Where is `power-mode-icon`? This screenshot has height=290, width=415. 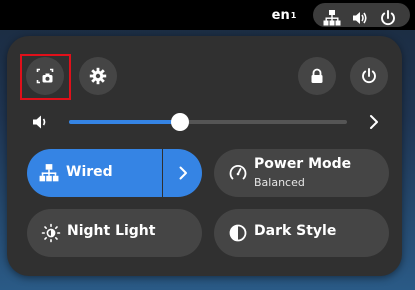 power-mode-icon is located at coordinates (238, 172).